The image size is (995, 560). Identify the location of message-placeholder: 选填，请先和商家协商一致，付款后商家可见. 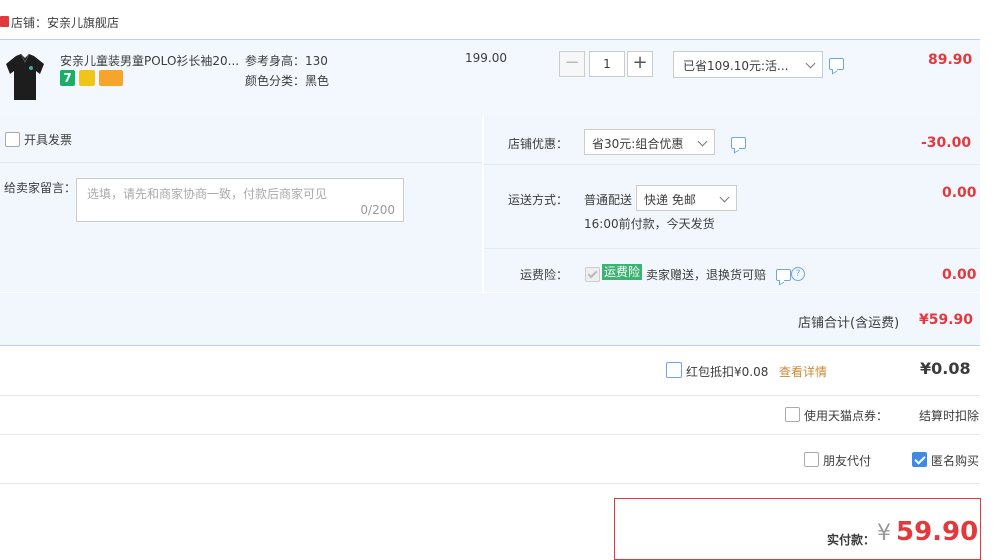
(207, 194).